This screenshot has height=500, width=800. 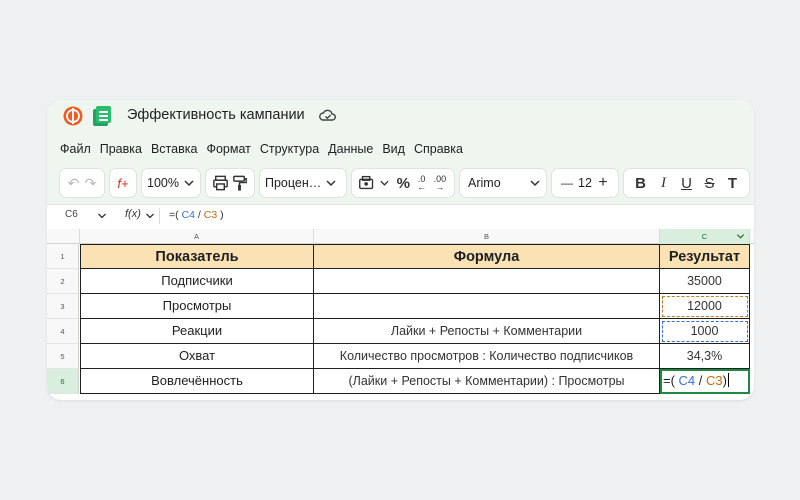 What do you see at coordinates (123, 183) in the screenshot?
I see `insert-function-icon: f+` at bounding box center [123, 183].